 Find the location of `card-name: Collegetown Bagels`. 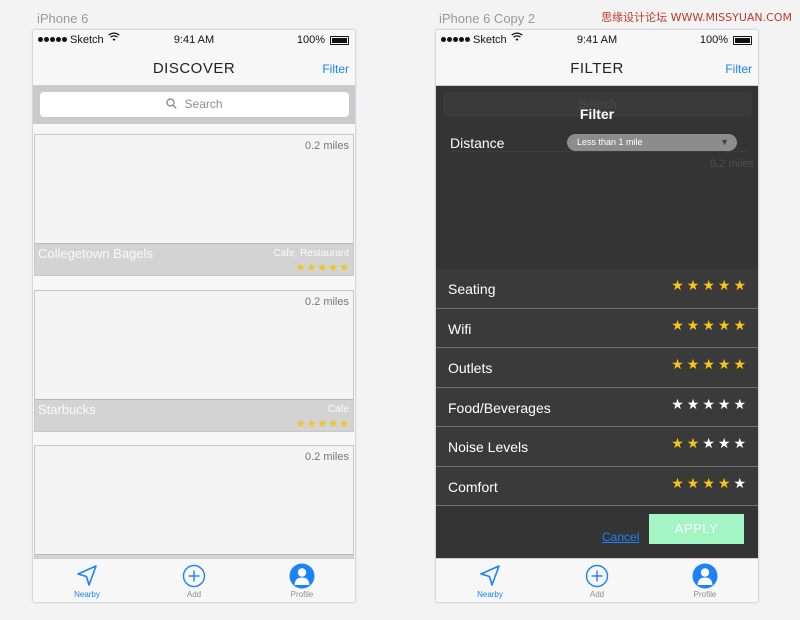

card-name: Collegetown Bagels is located at coordinates (95, 253).